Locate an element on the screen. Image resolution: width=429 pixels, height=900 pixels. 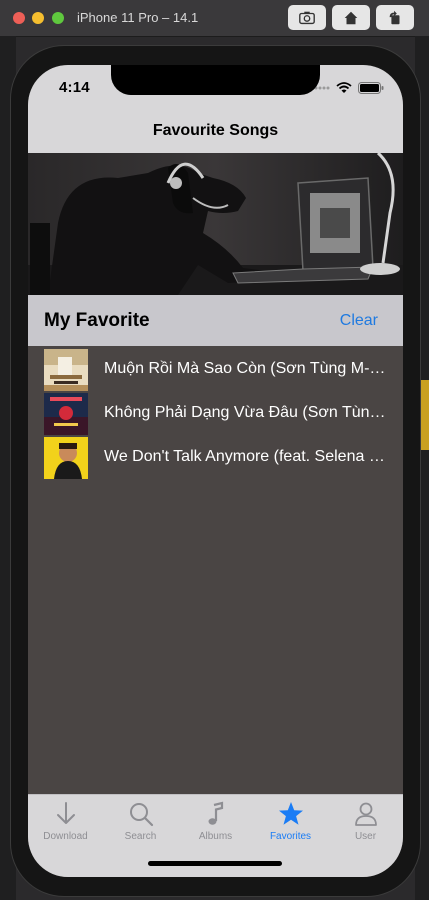
tab-download: Download is located at coordinates (65, 821).